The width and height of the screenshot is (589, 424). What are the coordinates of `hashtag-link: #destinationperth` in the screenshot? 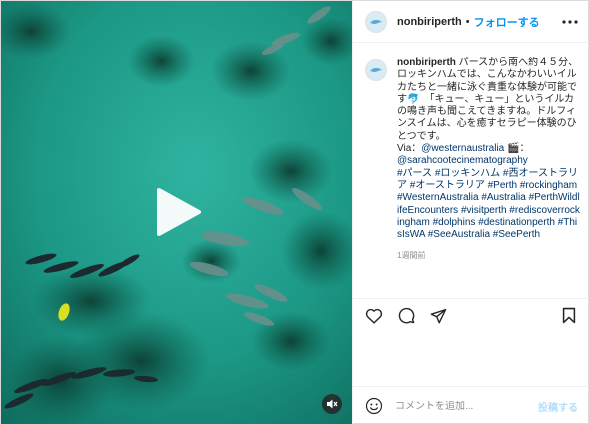 It's located at (516, 222).